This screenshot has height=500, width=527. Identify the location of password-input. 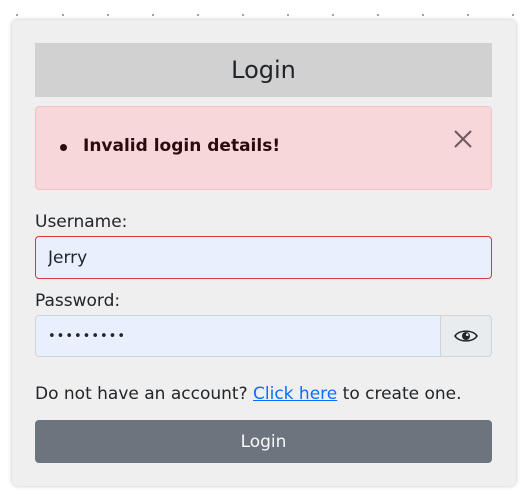
(238, 336).